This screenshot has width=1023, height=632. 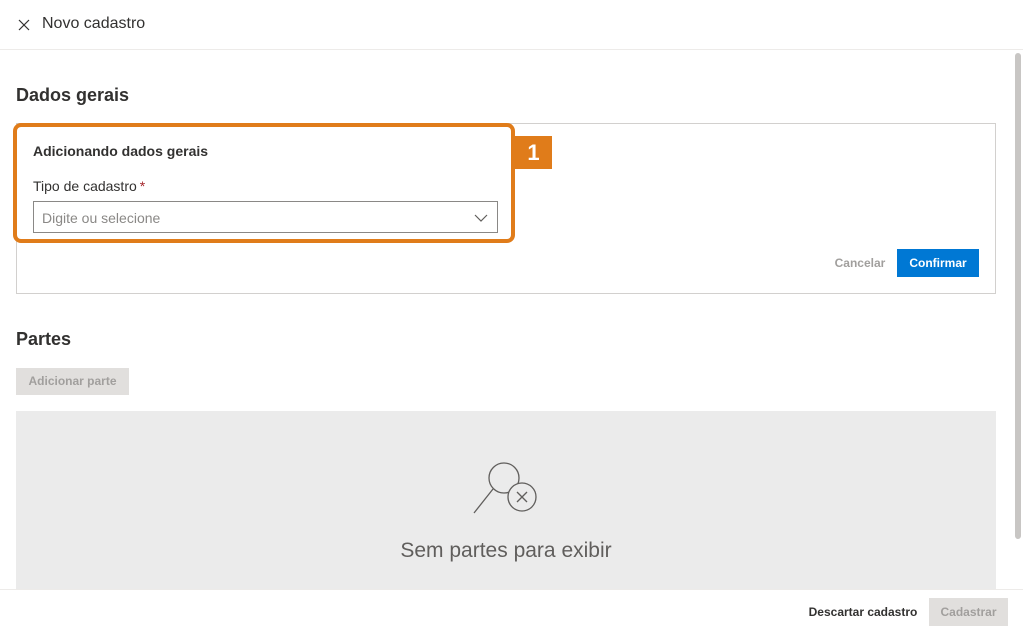 What do you see at coordinates (511, 25) in the screenshot?
I see `panel-header: Novo cadastro` at bounding box center [511, 25].